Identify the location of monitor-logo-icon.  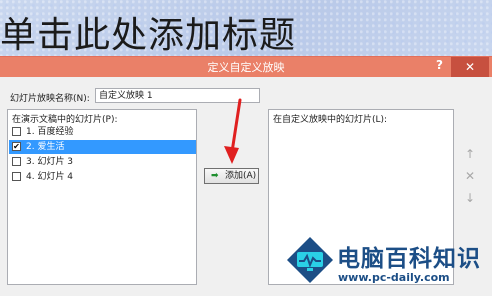
(310, 260).